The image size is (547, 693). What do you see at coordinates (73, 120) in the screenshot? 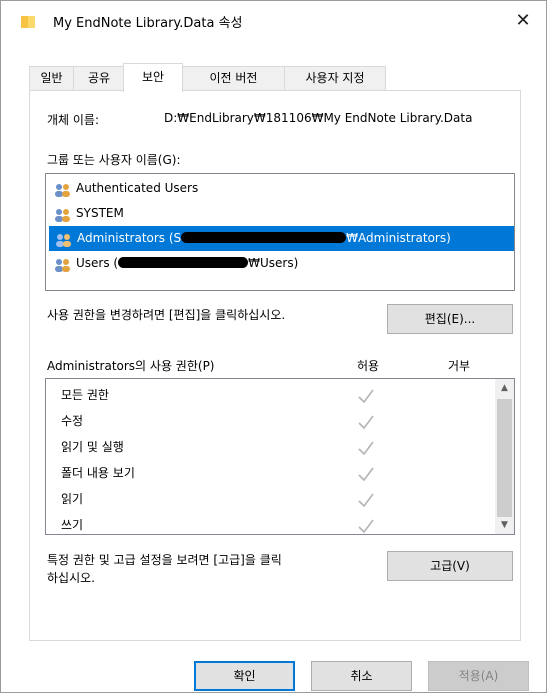
I see `object-name-label: 개체 이름:` at bounding box center [73, 120].